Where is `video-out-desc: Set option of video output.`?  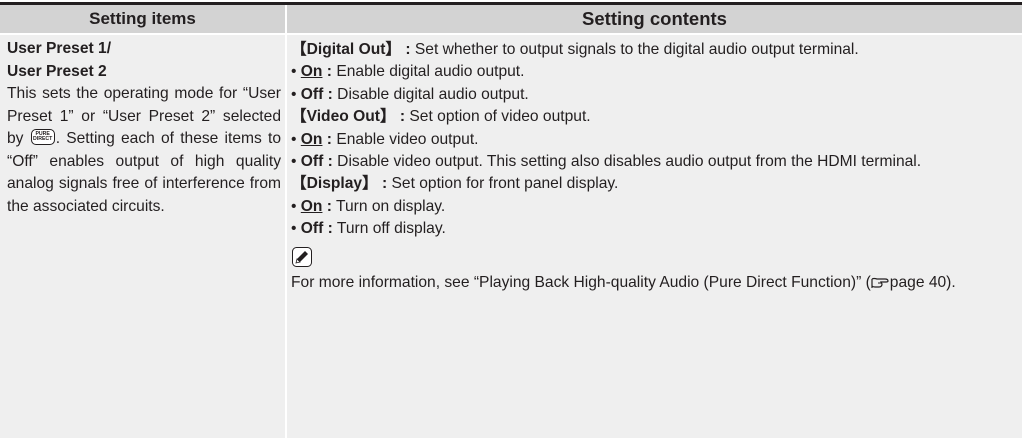 video-out-desc: Set option of video output. is located at coordinates (498, 117).